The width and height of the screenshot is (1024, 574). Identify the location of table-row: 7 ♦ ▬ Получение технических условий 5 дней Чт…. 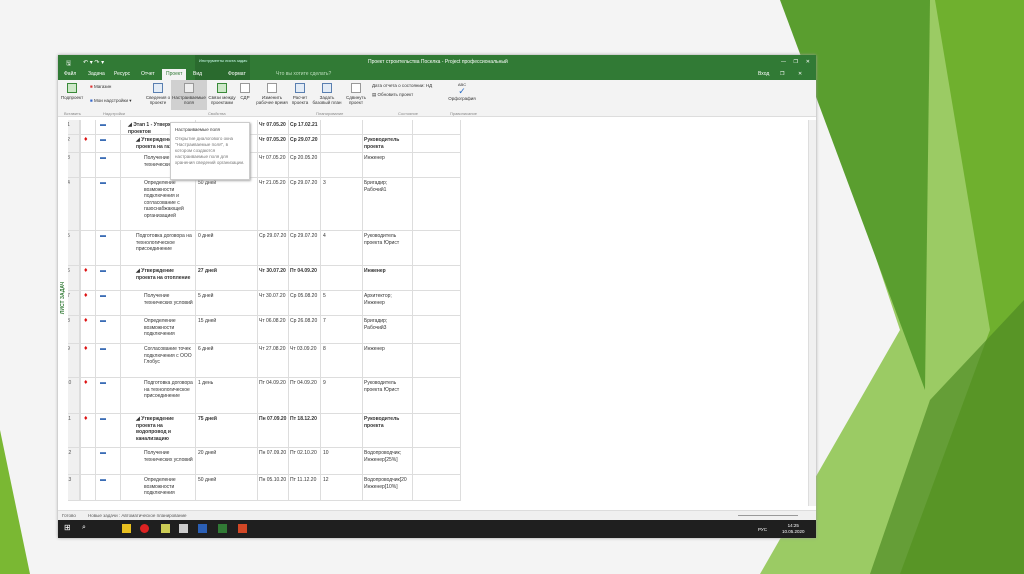
(259, 303).